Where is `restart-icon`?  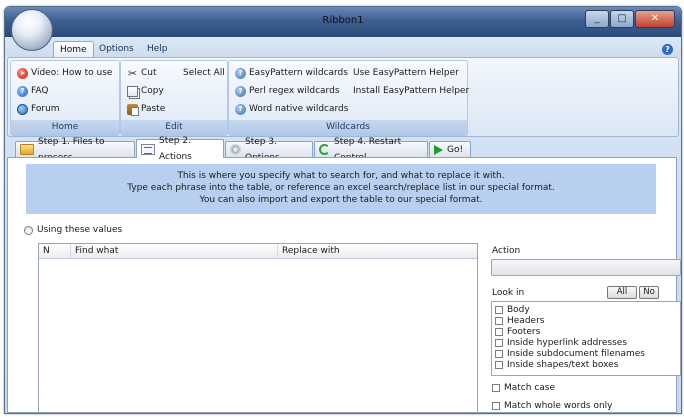 restart-icon is located at coordinates (324, 149).